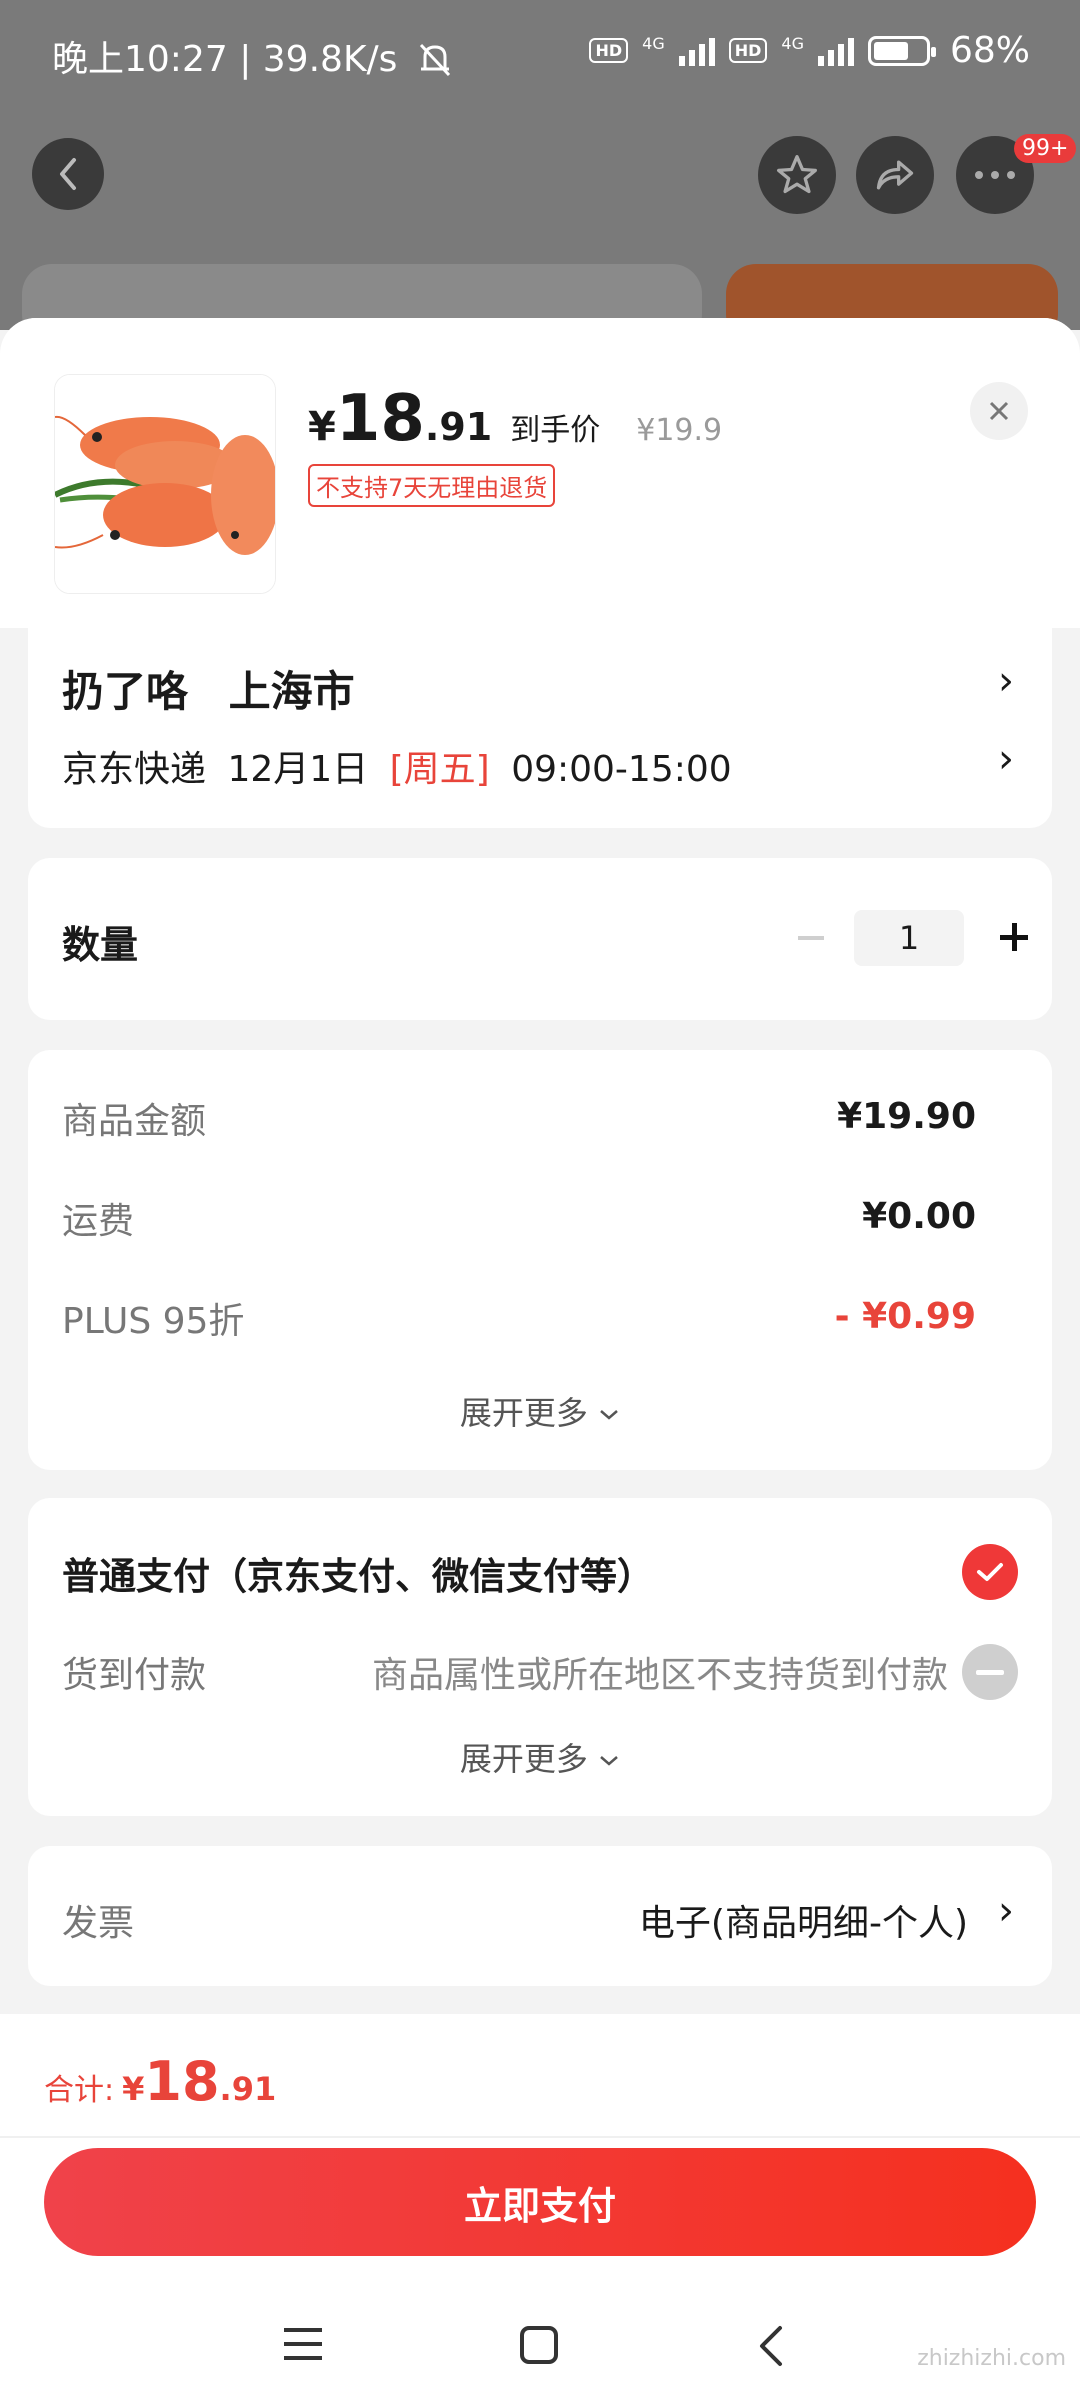 The width and height of the screenshot is (1080, 2400). I want to click on watermark: zhizhizhi.com, so click(991, 2358).